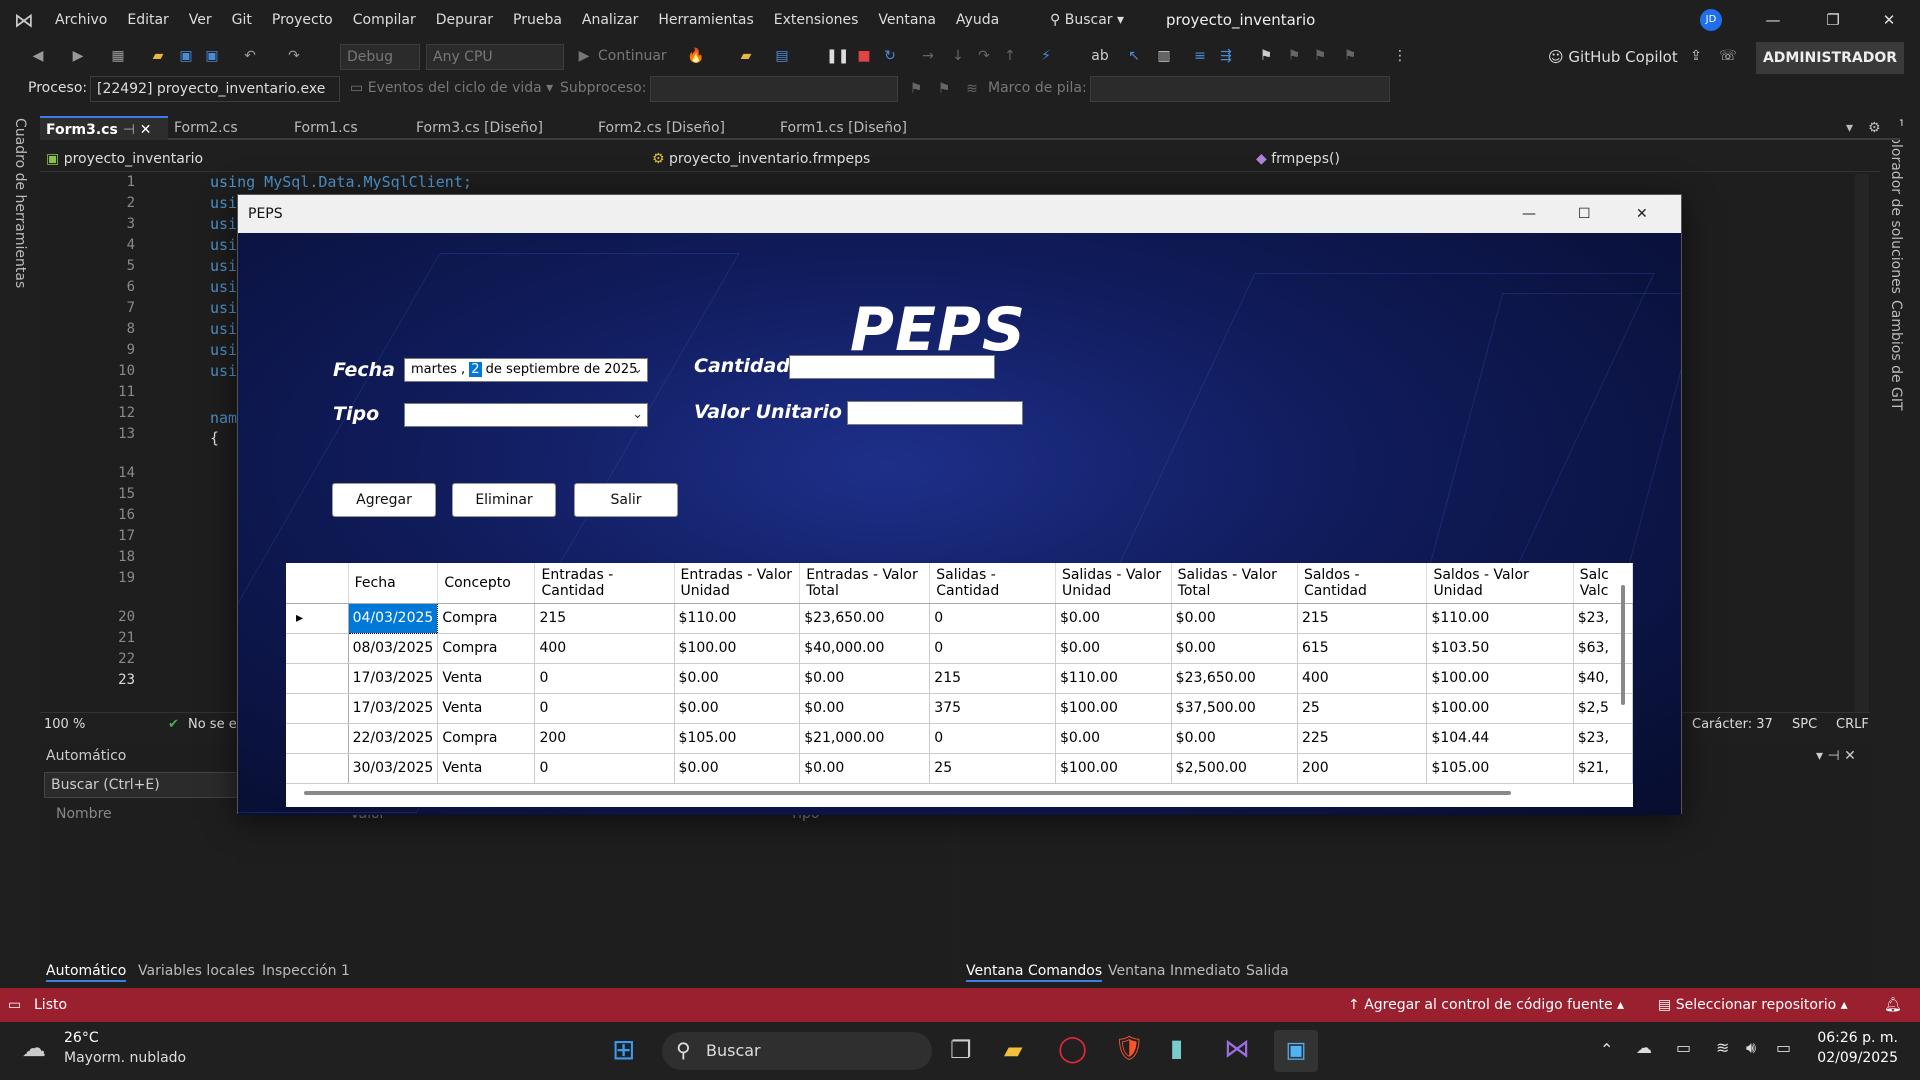 This screenshot has height=1080, width=1920. Describe the element at coordinates (623, 1050) in the screenshot. I see `windows-start-icon: ⊞` at that location.